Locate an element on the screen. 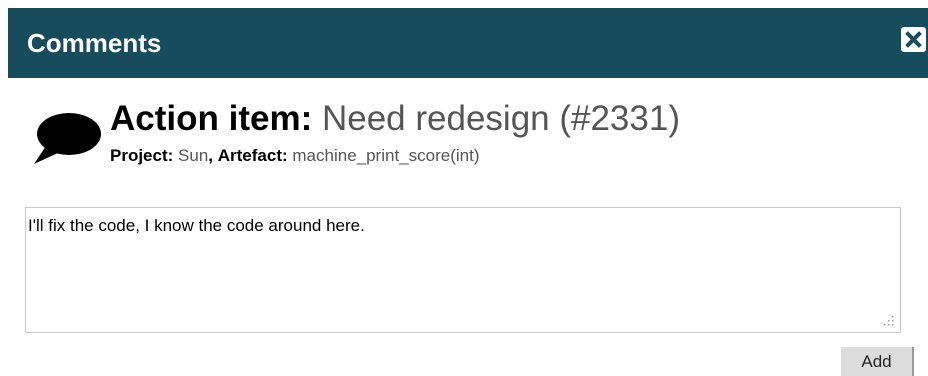 This screenshot has height=376, width=928. item-name: Need redesign (#2331) is located at coordinates (500, 118).